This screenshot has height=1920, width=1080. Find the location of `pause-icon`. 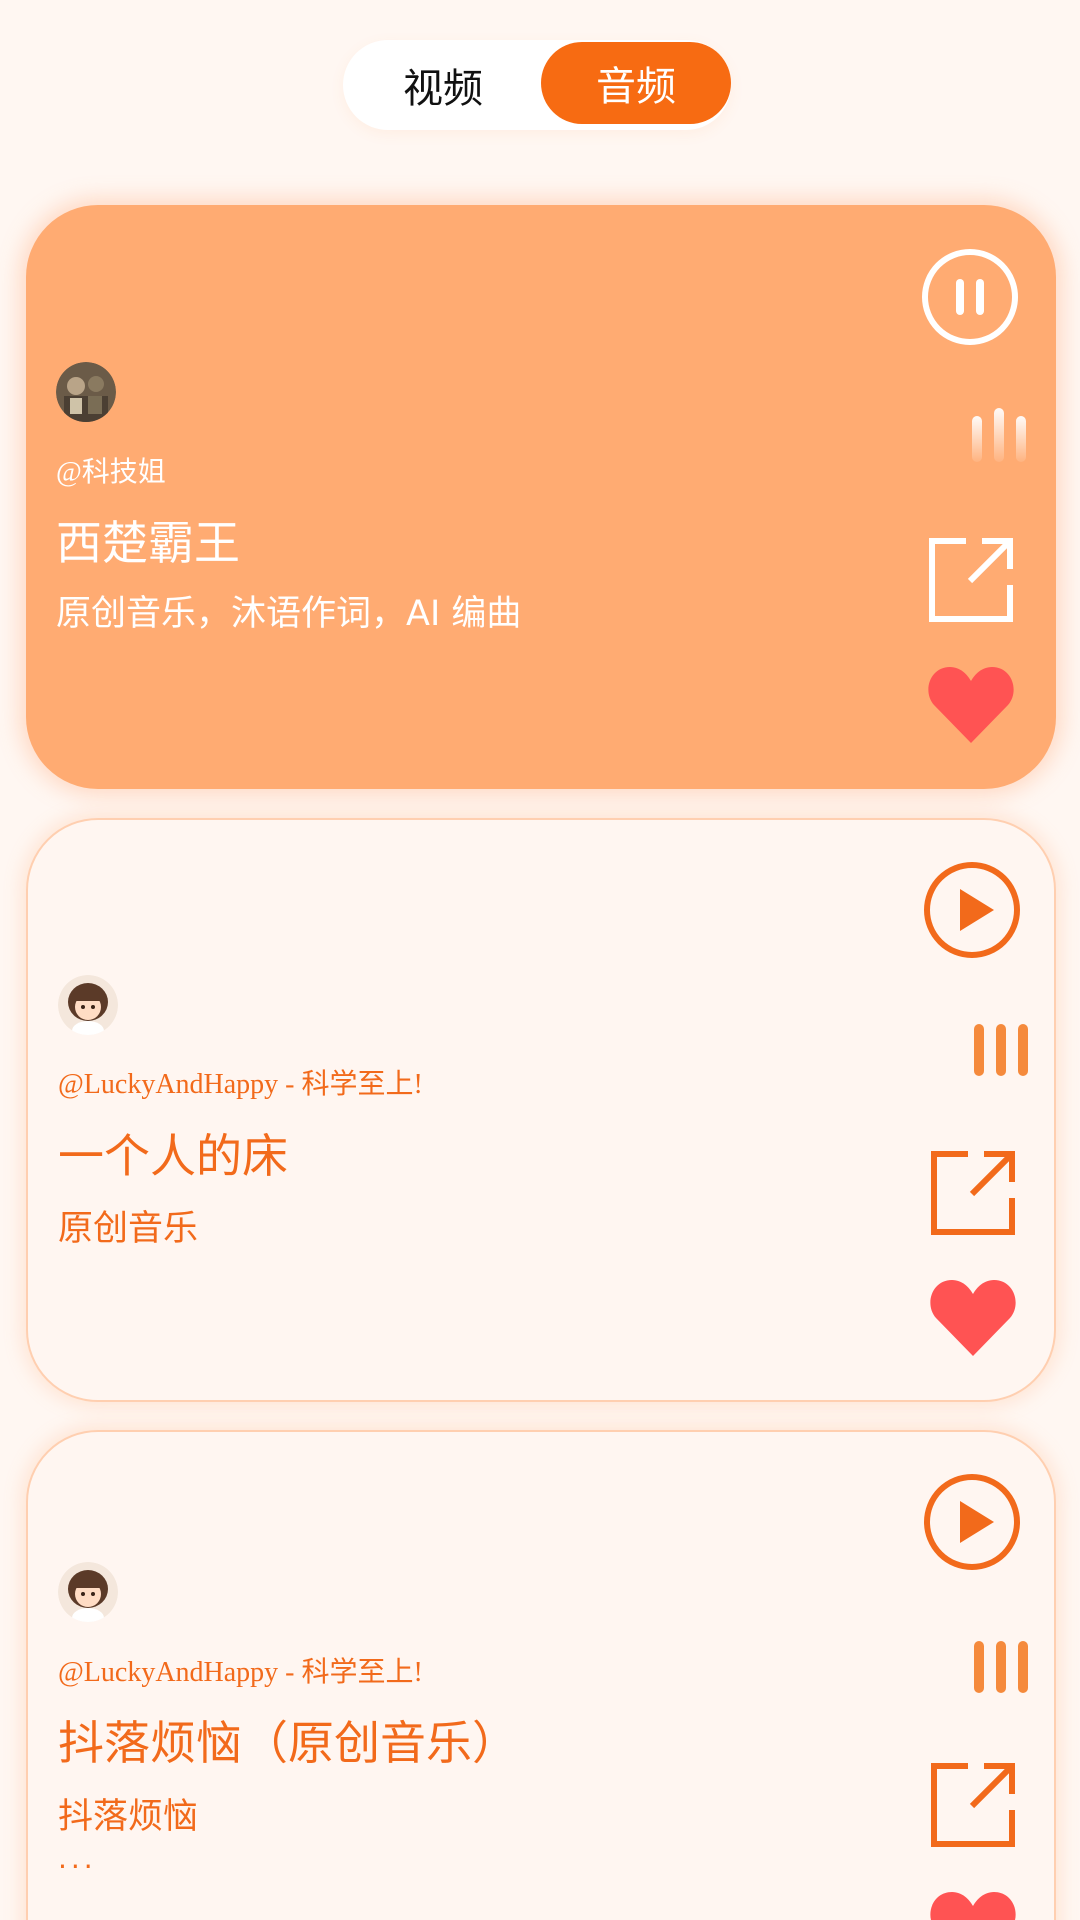

pause-icon is located at coordinates (970, 297).